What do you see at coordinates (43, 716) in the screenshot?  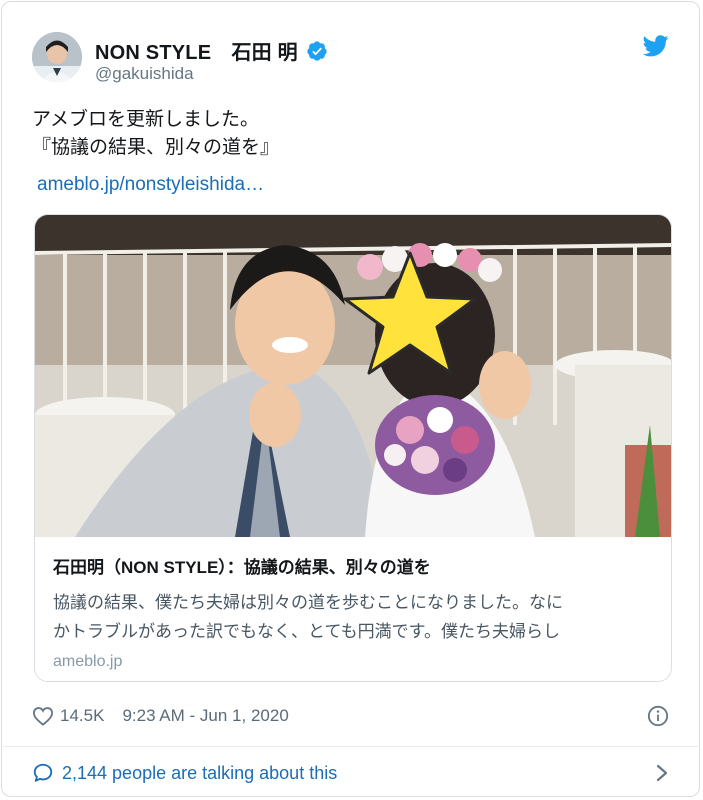 I see `heart-icon` at bounding box center [43, 716].